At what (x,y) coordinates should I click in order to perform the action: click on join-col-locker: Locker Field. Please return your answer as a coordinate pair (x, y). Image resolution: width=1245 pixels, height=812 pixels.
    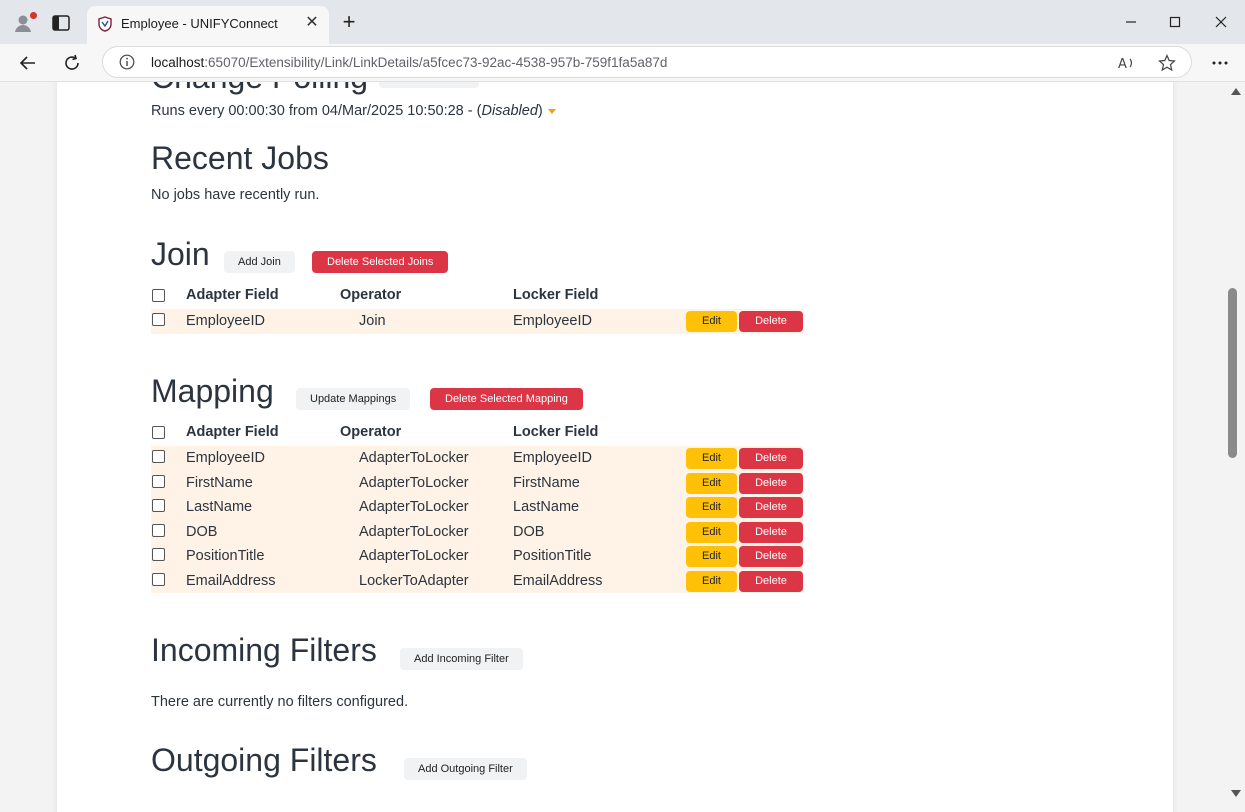
    Looking at the image, I should click on (556, 295).